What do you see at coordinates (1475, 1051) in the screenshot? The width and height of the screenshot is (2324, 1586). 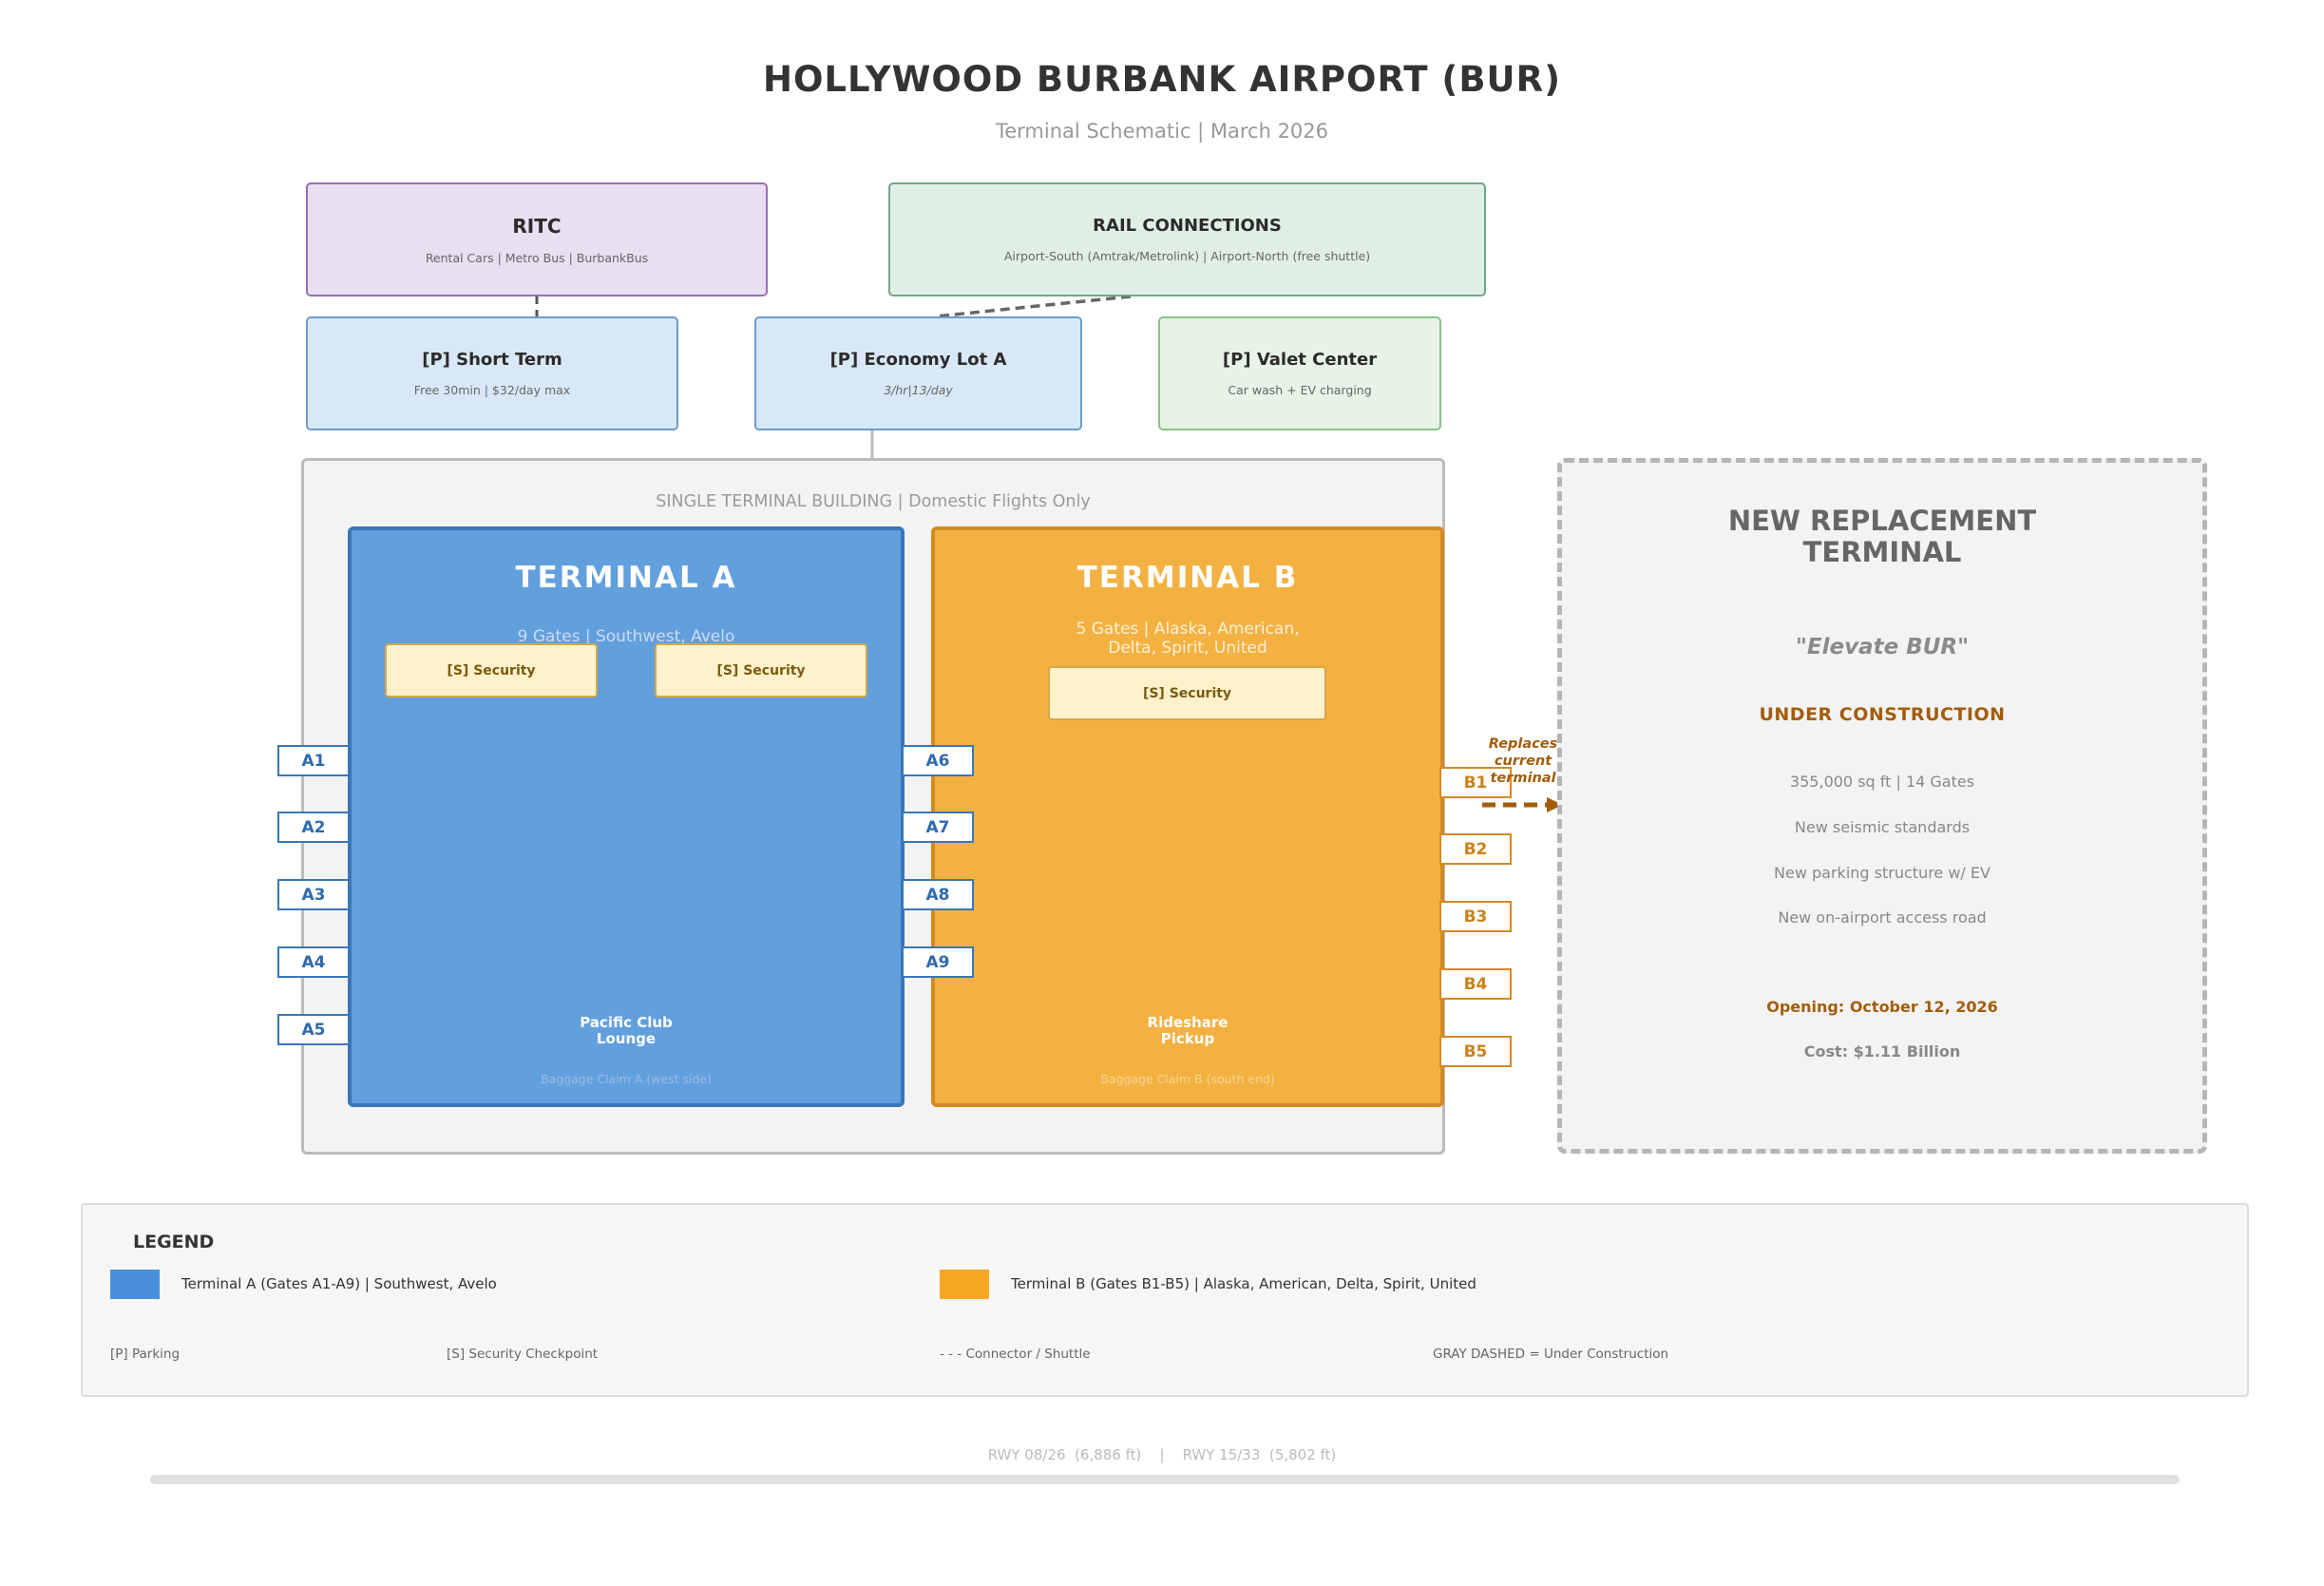 I see `gate-b5: B5` at bounding box center [1475, 1051].